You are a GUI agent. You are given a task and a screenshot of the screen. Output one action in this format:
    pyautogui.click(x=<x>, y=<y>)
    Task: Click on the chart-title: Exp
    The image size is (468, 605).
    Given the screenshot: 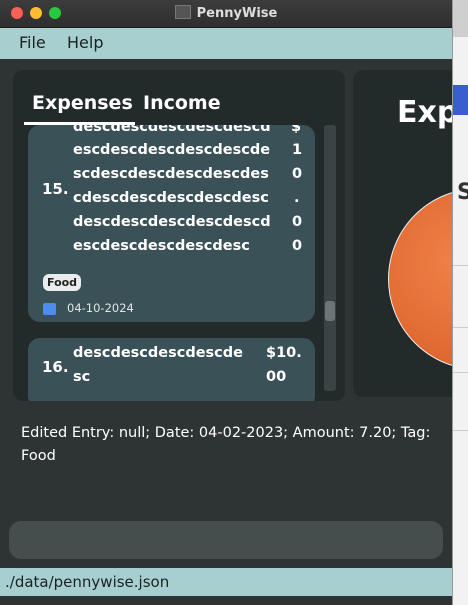 What is the action you would take?
    pyautogui.click(x=424, y=112)
    